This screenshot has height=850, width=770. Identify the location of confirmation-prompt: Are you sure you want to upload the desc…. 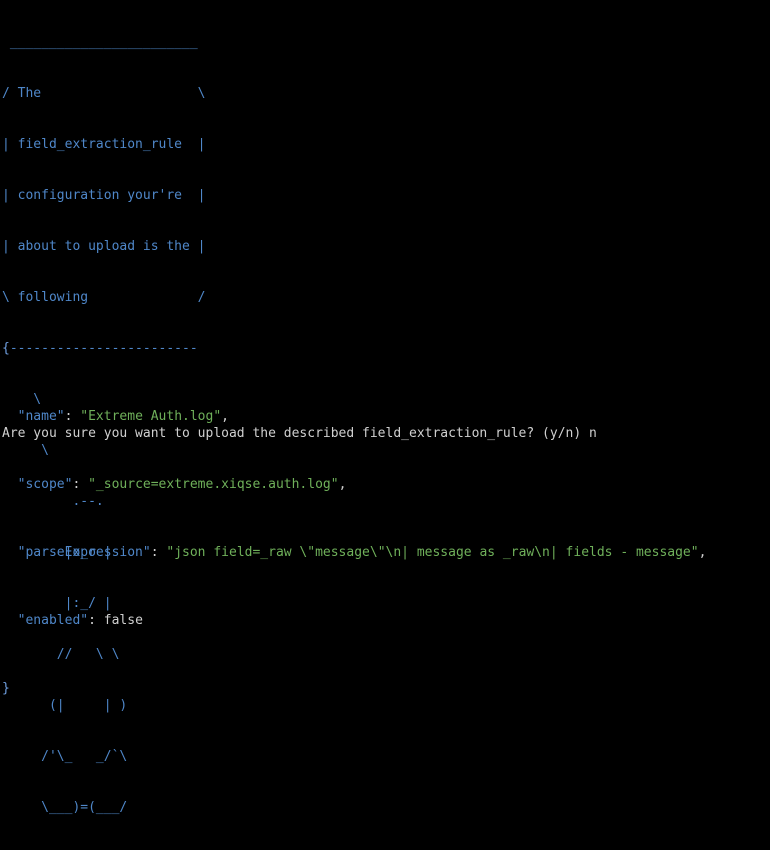
(299, 433).